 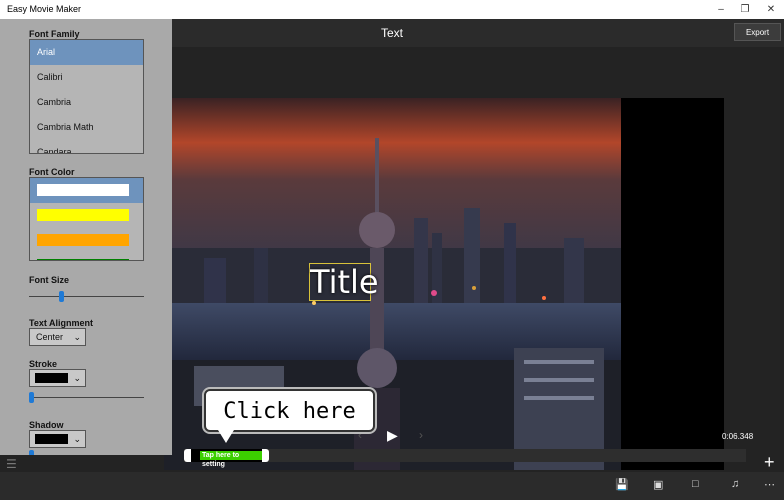 What do you see at coordinates (658, 484) in the screenshot?
I see `video-icon: ▣` at bounding box center [658, 484].